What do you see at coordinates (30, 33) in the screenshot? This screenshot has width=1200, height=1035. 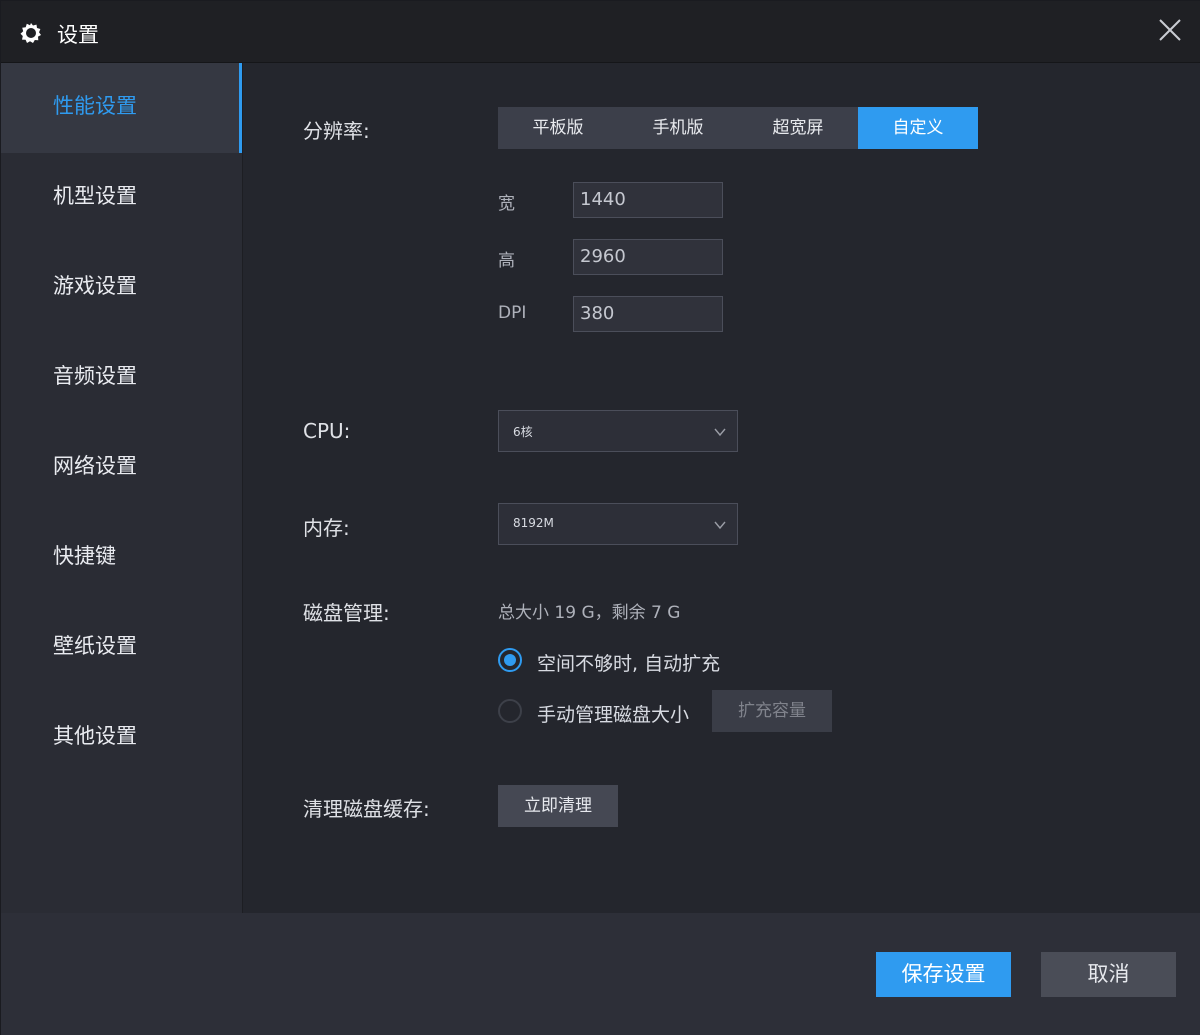 I see `gear-icon` at bounding box center [30, 33].